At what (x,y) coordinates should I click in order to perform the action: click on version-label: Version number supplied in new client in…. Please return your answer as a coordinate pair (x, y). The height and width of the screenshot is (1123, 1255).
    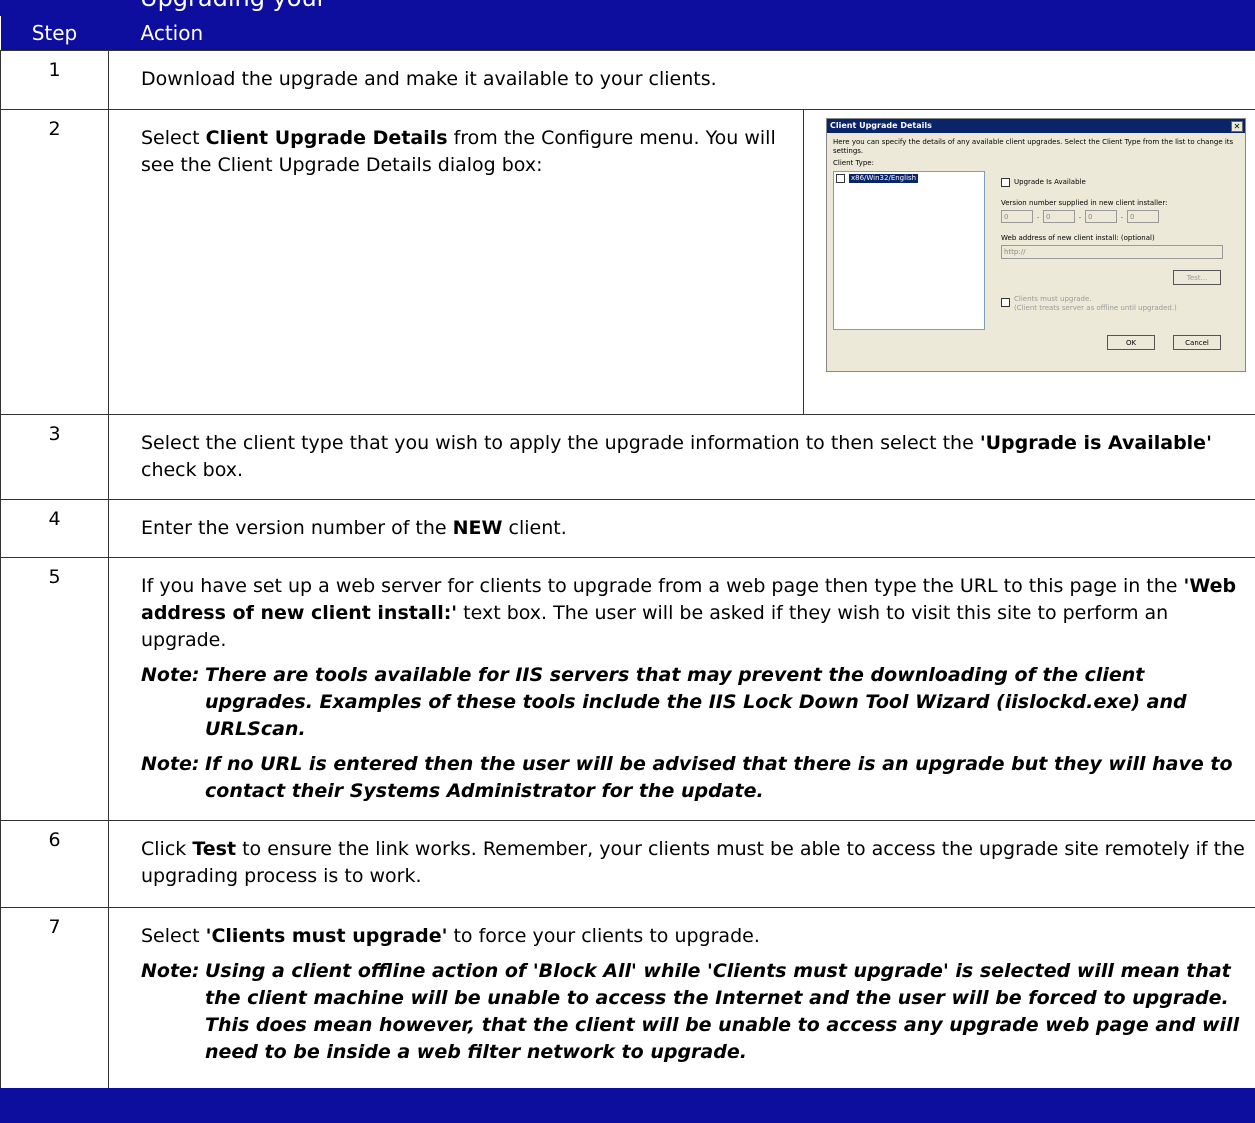
    Looking at the image, I should click on (1084, 203).